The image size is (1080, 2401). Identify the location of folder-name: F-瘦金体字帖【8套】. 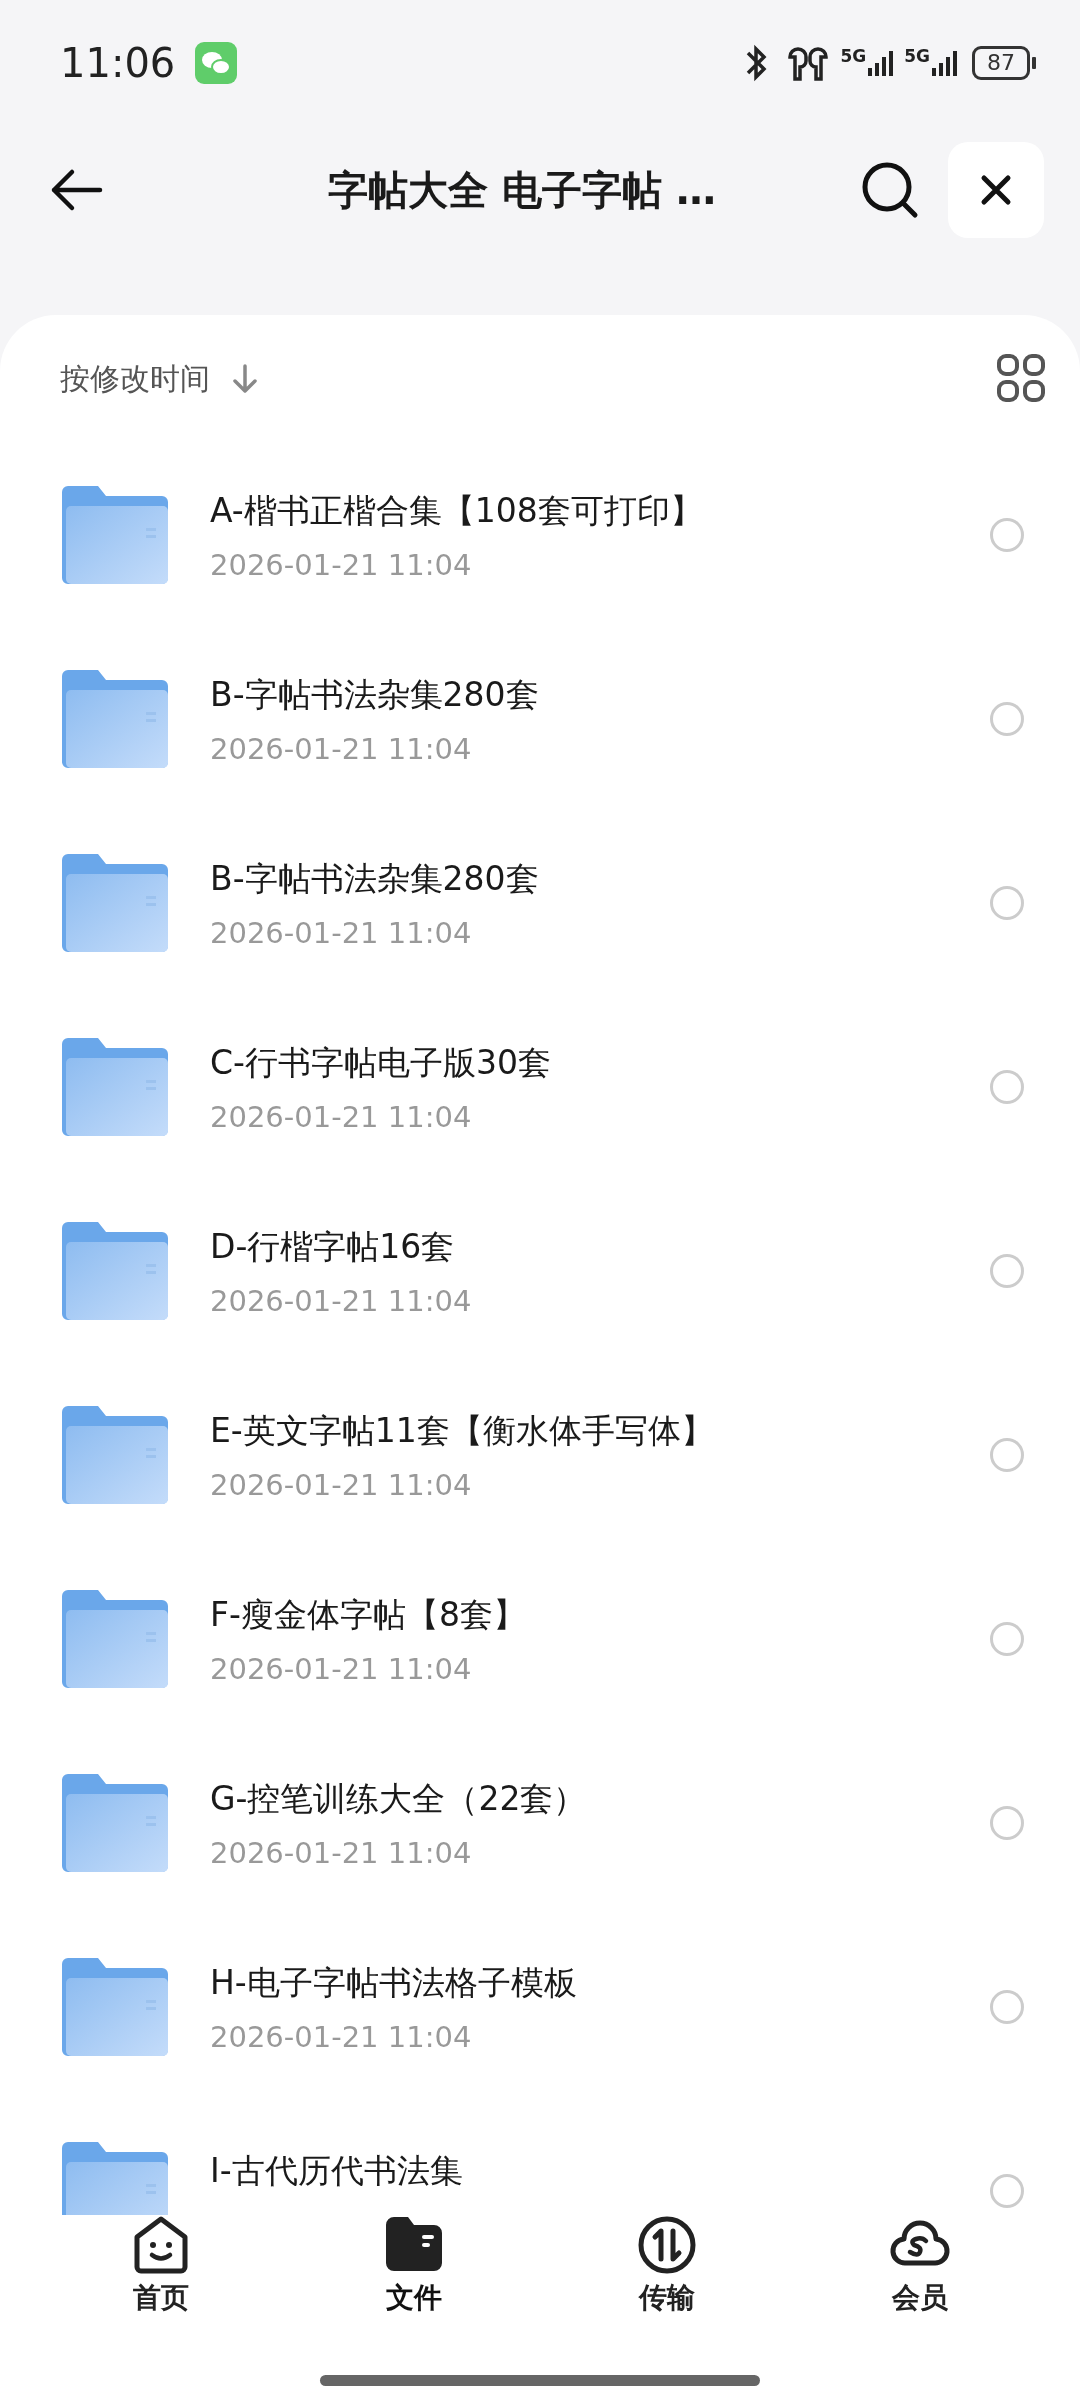
(600, 1615).